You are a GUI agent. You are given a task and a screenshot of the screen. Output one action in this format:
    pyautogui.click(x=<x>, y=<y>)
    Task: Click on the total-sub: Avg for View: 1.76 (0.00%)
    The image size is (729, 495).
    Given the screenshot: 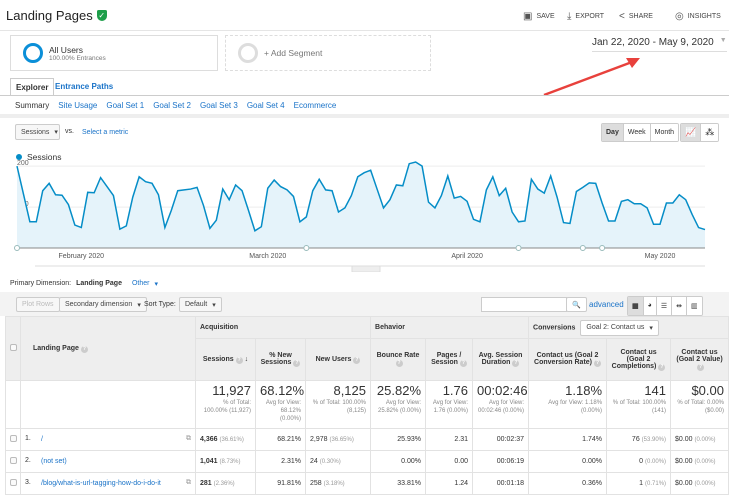 What is the action you would take?
    pyautogui.click(x=450, y=407)
    